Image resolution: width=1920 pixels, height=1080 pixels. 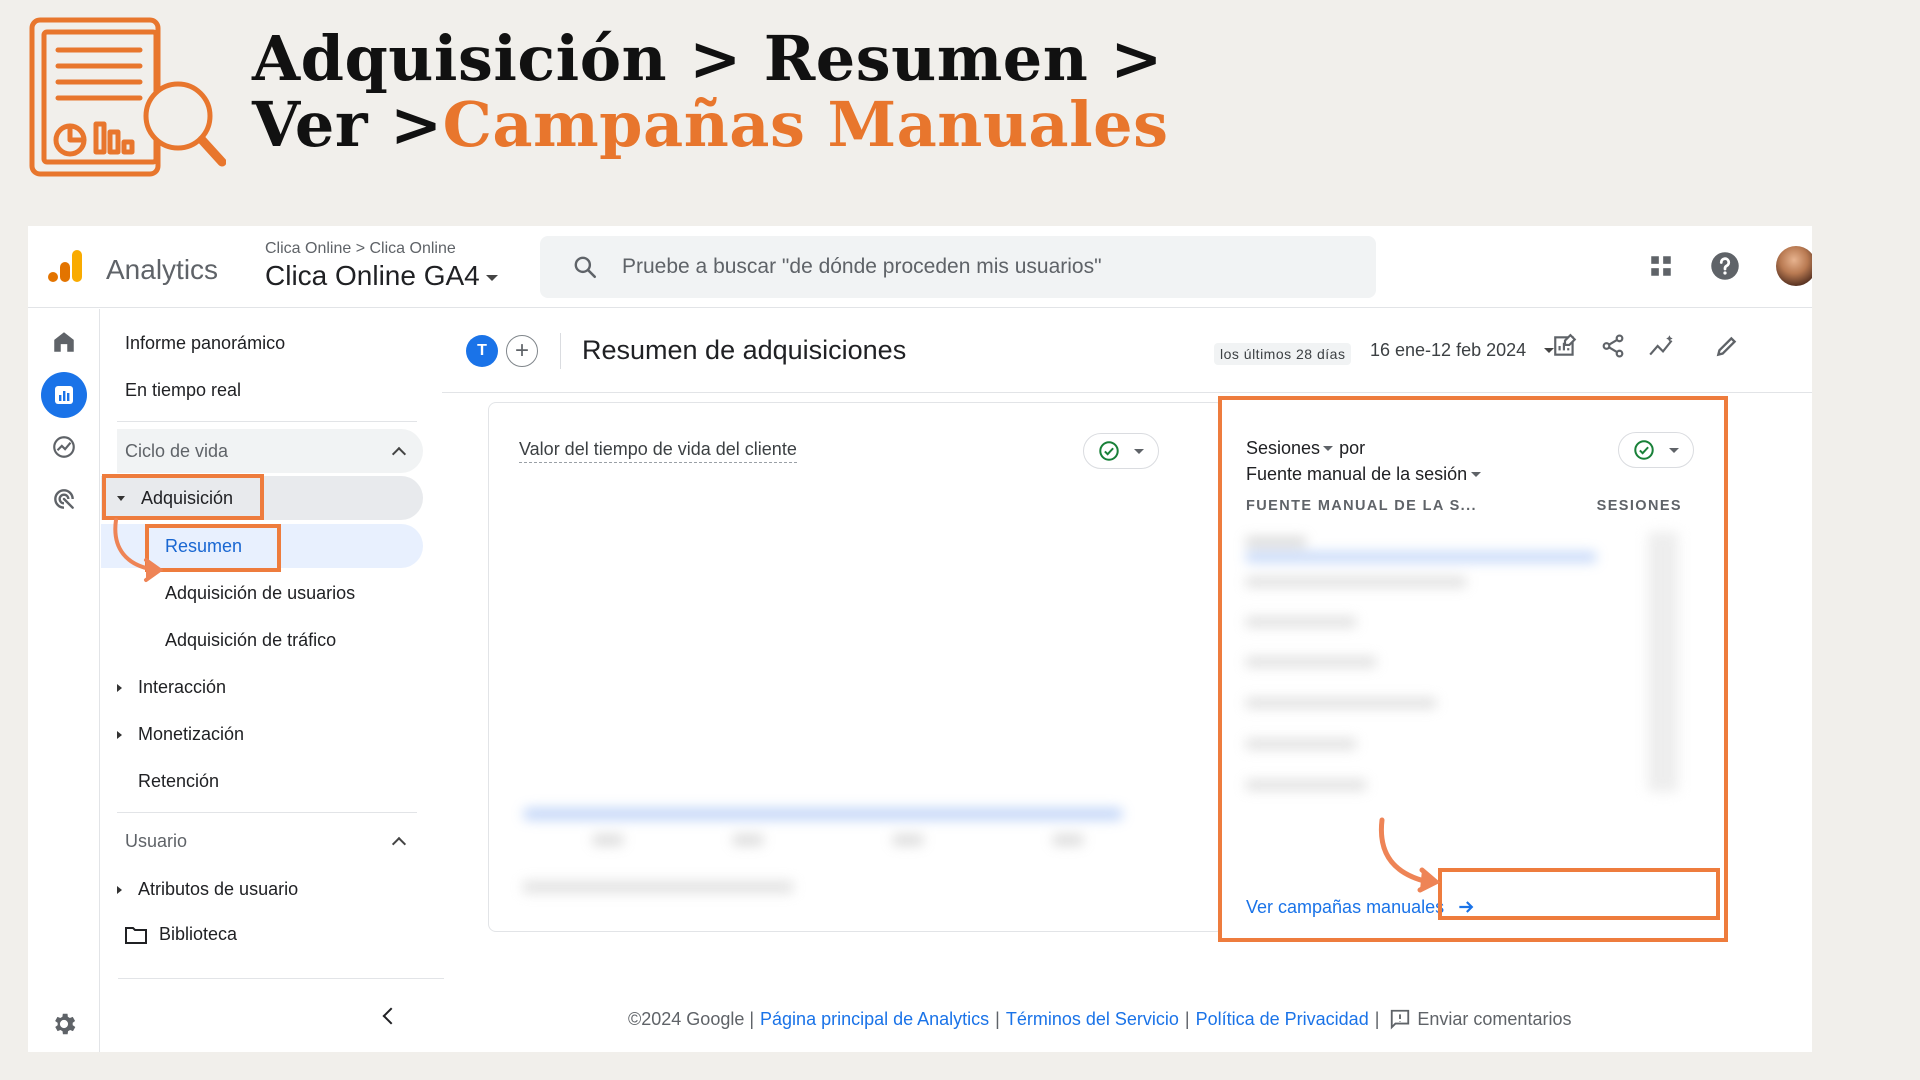 I want to click on check-circle-icon, so click(x=1109, y=451).